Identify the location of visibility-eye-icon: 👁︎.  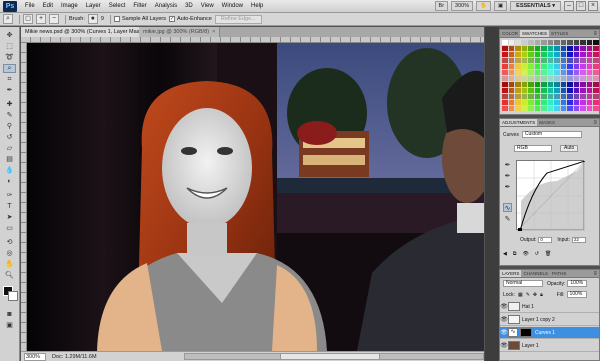
(504, 345).